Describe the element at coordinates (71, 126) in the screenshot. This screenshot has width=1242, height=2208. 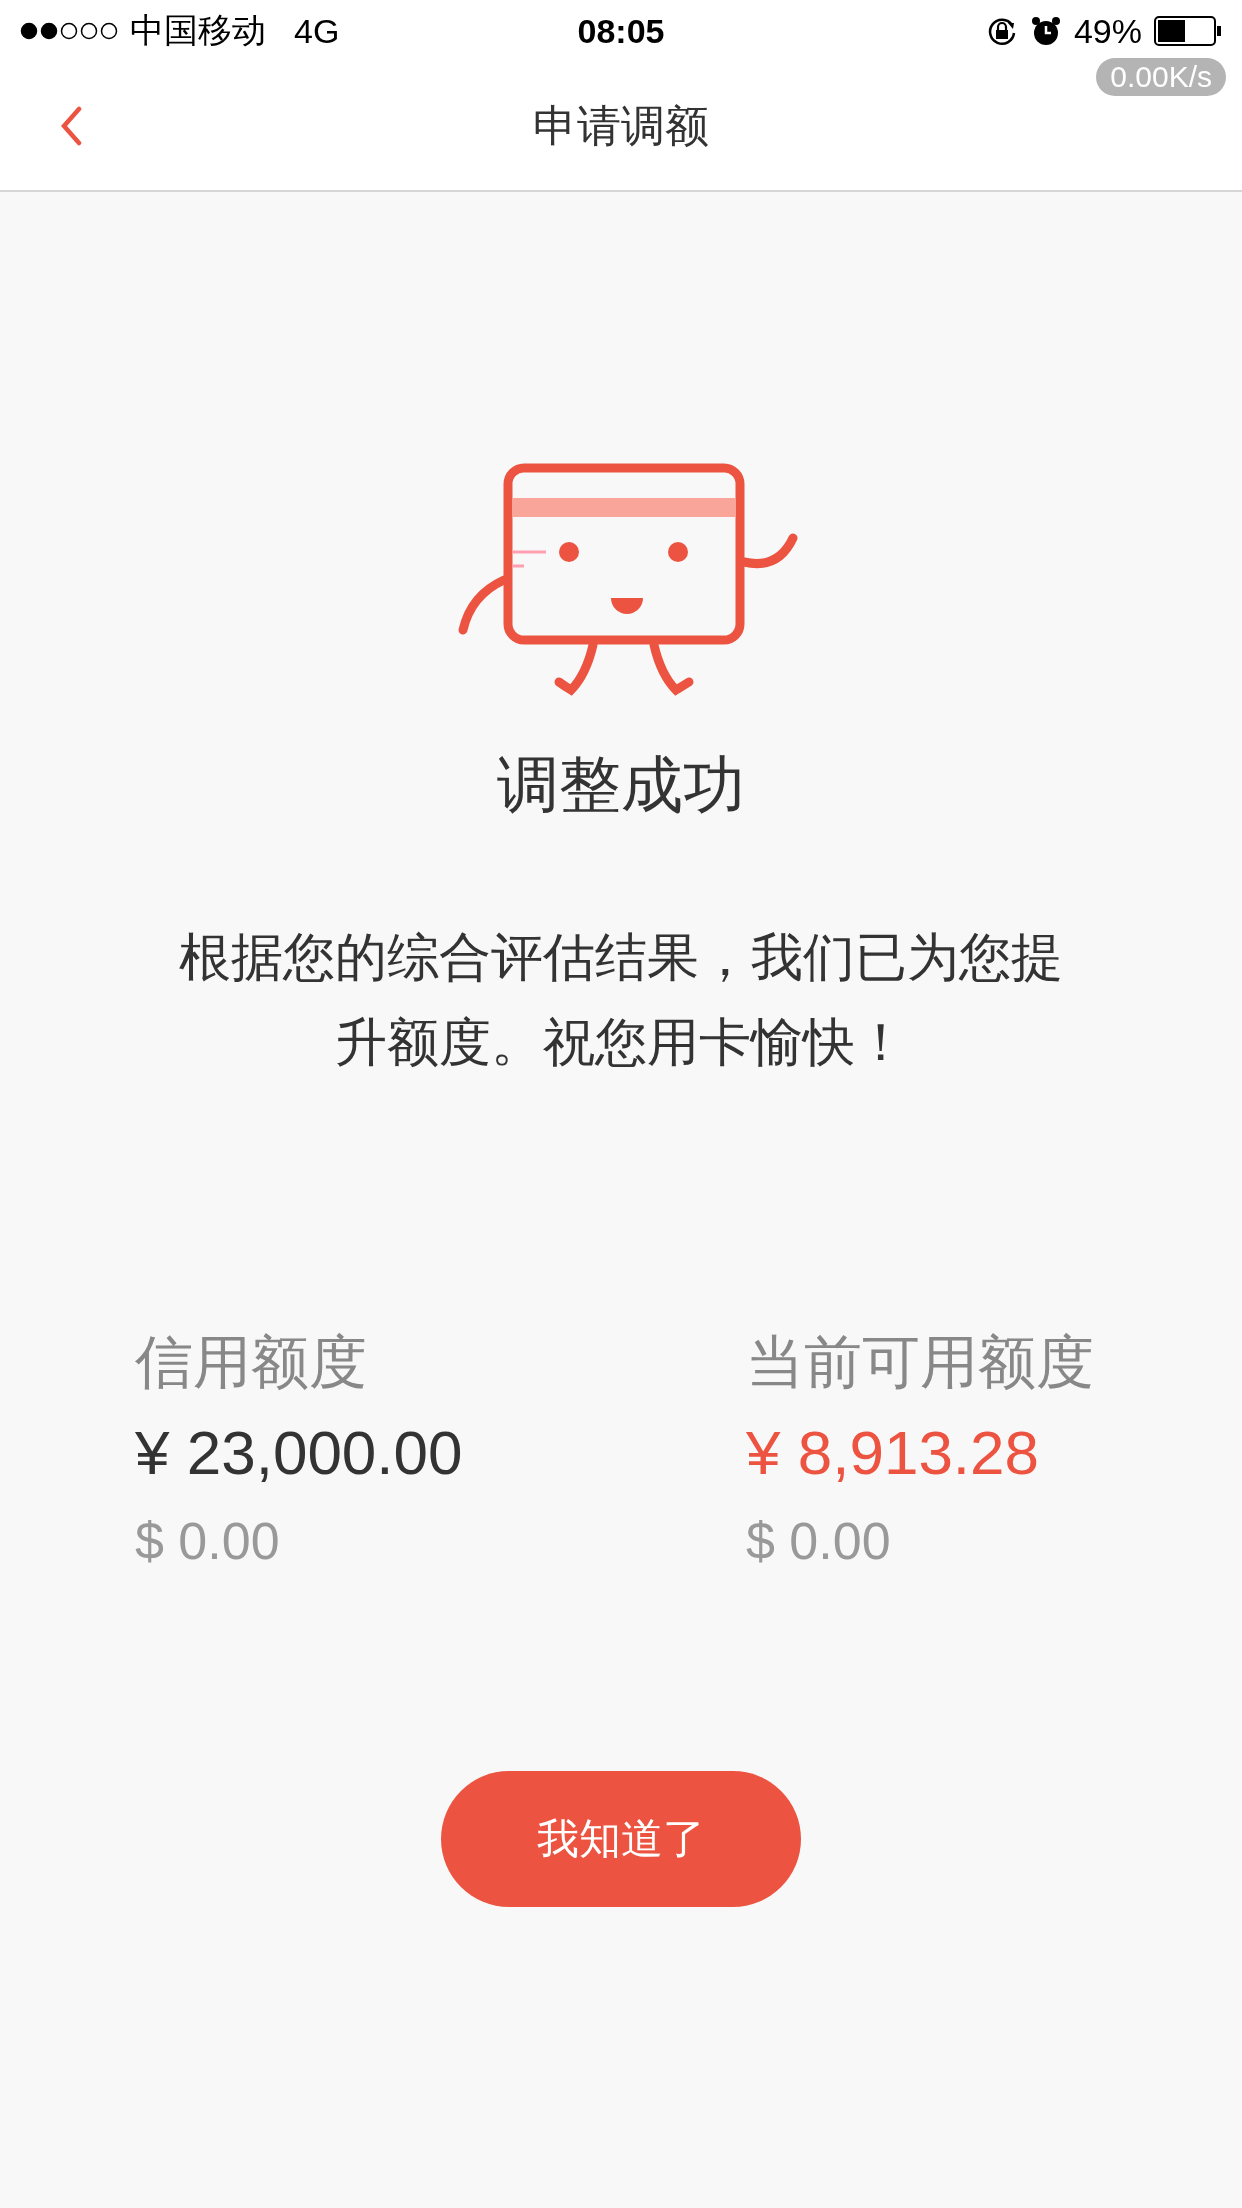
I see `back-icon` at that location.